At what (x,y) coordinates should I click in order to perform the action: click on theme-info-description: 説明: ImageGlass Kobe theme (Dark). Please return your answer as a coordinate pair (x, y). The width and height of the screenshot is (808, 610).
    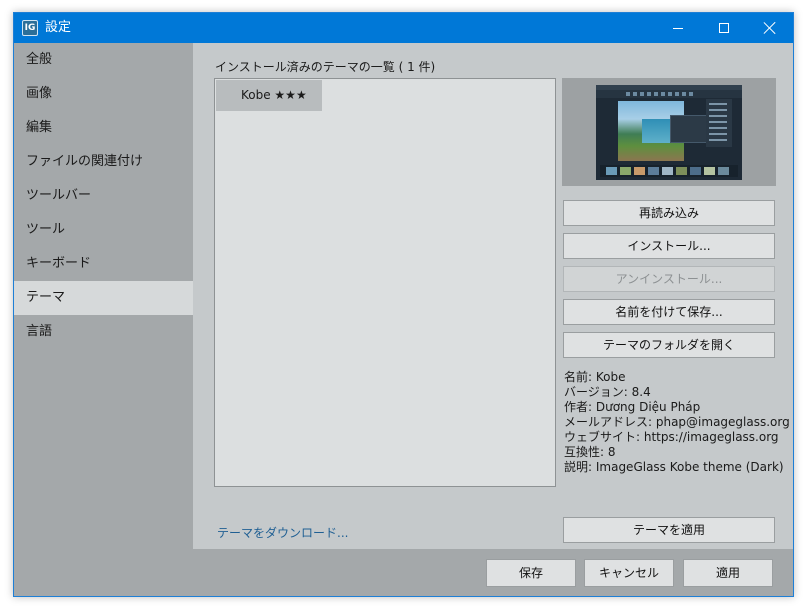
    Looking at the image, I should click on (674, 467).